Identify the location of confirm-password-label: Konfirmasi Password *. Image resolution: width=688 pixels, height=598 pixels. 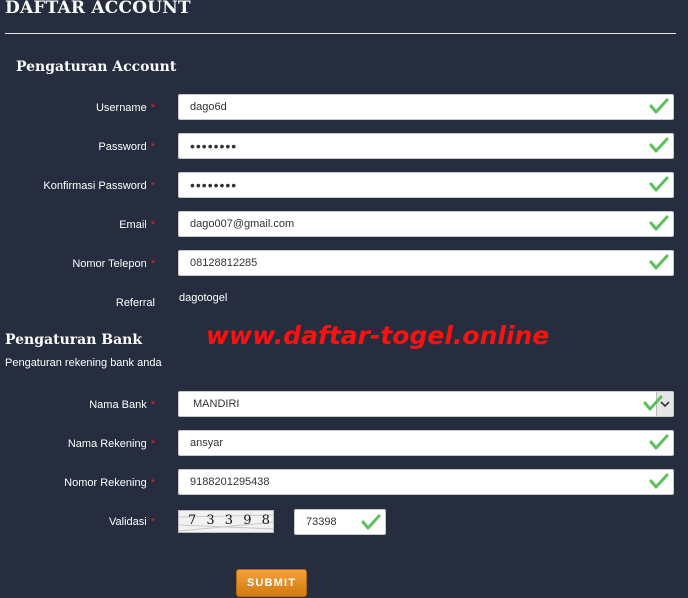
(99, 186).